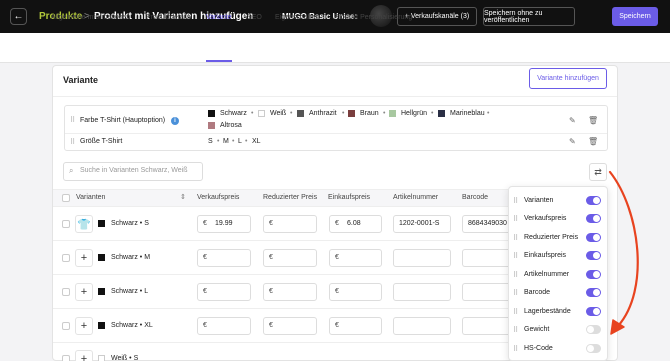 The width and height of the screenshot is (670, 361). I want to click on swap-arrows-icon: ⇄, so click(598, 171).